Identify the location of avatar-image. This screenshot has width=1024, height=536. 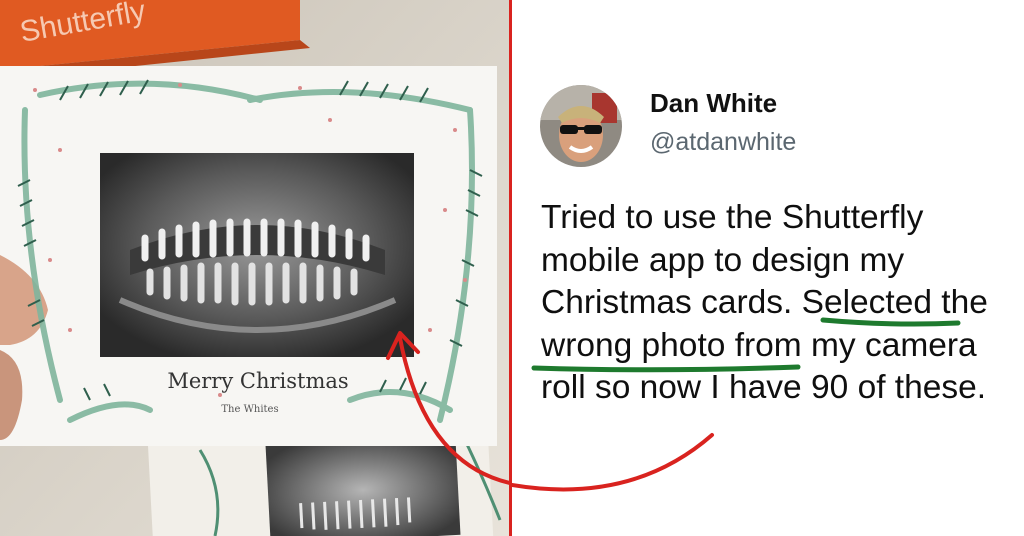
(581, 126).